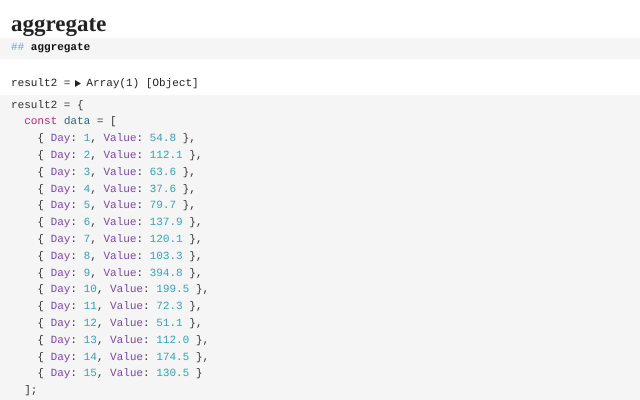  What do you see at coordinates (119, 156) in the screenshot?
I see `code-line: { Day: 2, Value: 112.1 },` at bounding box center [119, 156].